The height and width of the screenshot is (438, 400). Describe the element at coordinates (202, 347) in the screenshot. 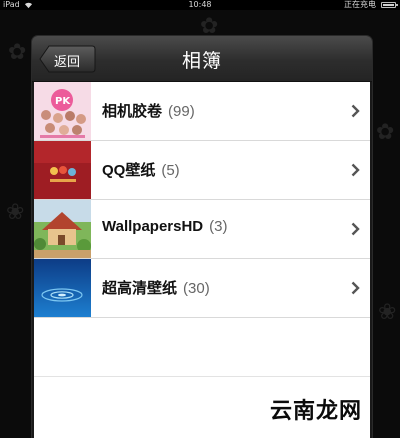

I see `empty-list-row` at that location.